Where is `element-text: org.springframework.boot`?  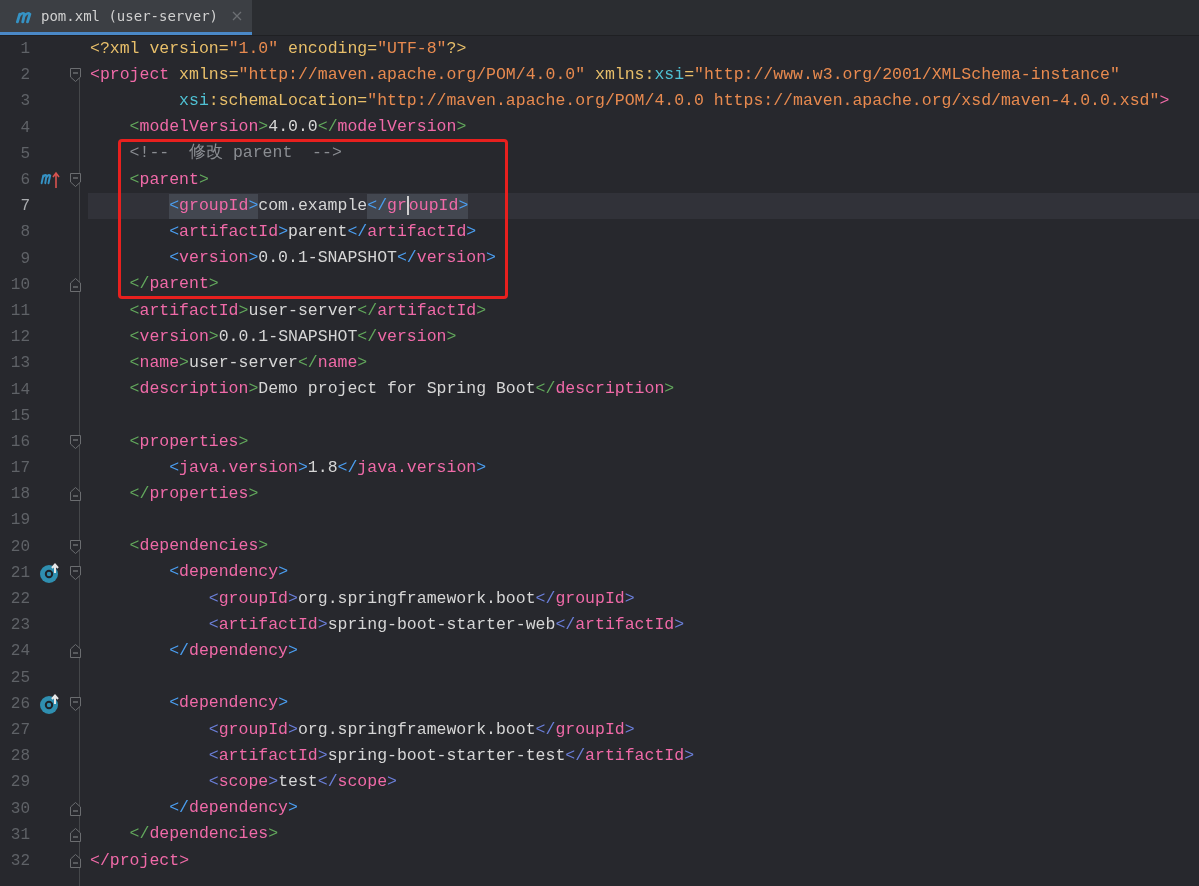 element-text: org.springframework.boot is located at coordinates (416, 598).